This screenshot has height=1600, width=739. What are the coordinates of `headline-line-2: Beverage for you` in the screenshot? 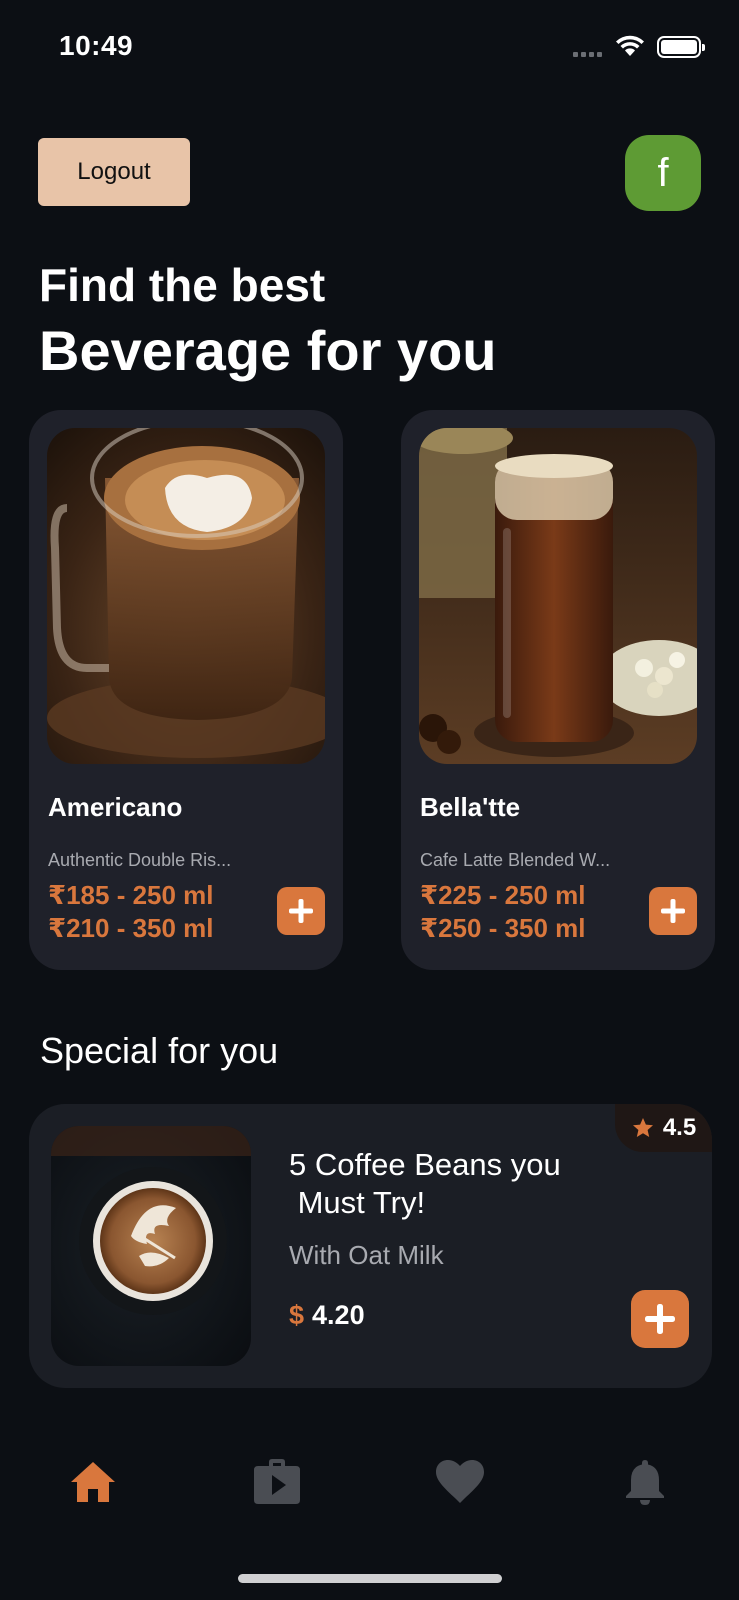 It's located at (268, 350).